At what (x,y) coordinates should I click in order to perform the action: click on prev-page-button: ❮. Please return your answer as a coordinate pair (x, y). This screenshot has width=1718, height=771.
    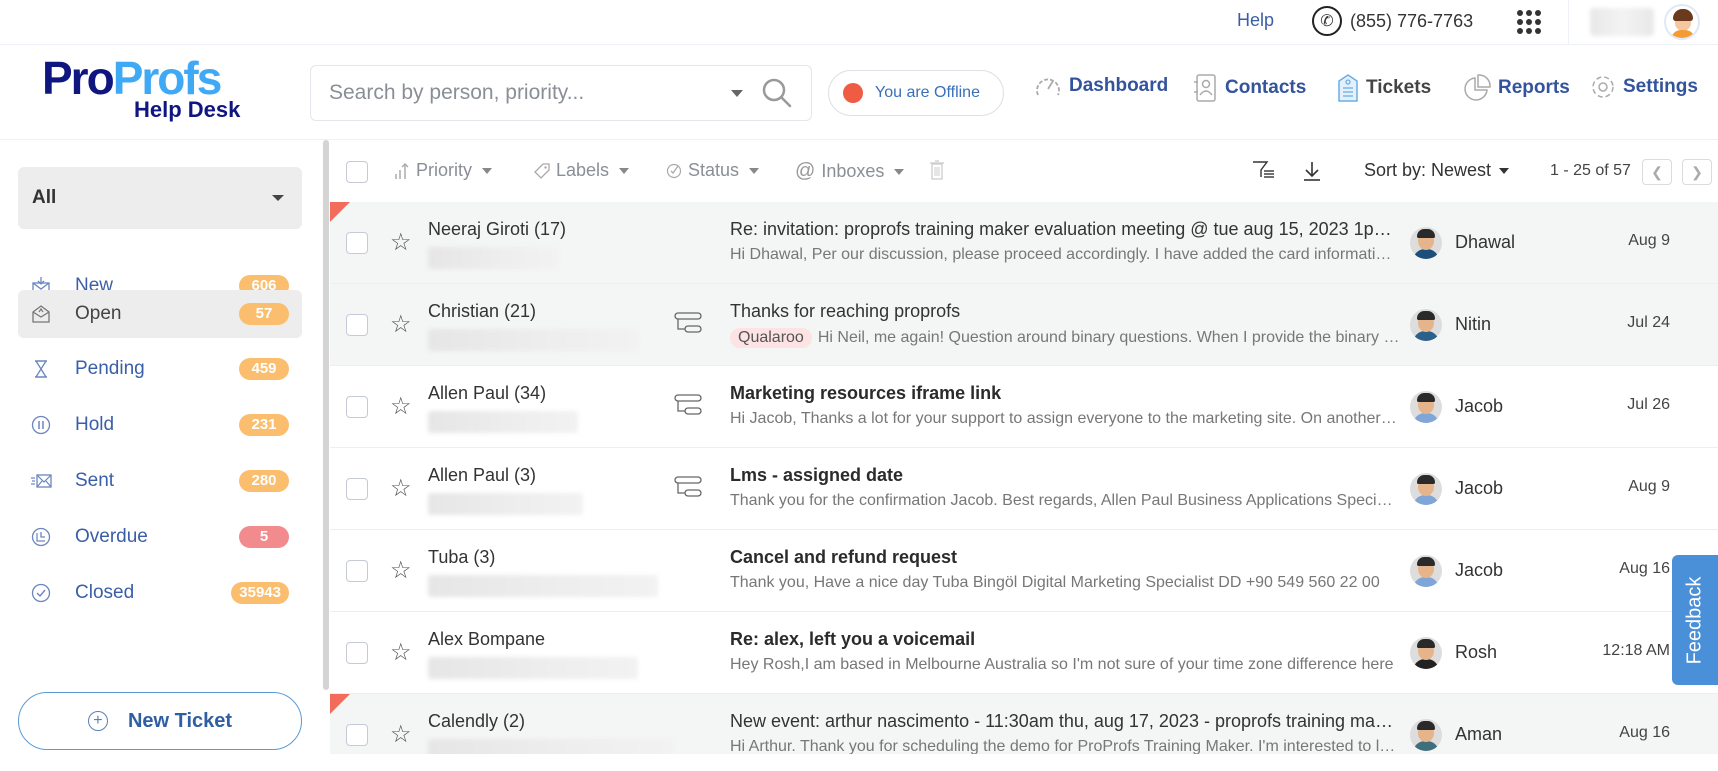
    Looking at the image, I should click on (1657, 172).